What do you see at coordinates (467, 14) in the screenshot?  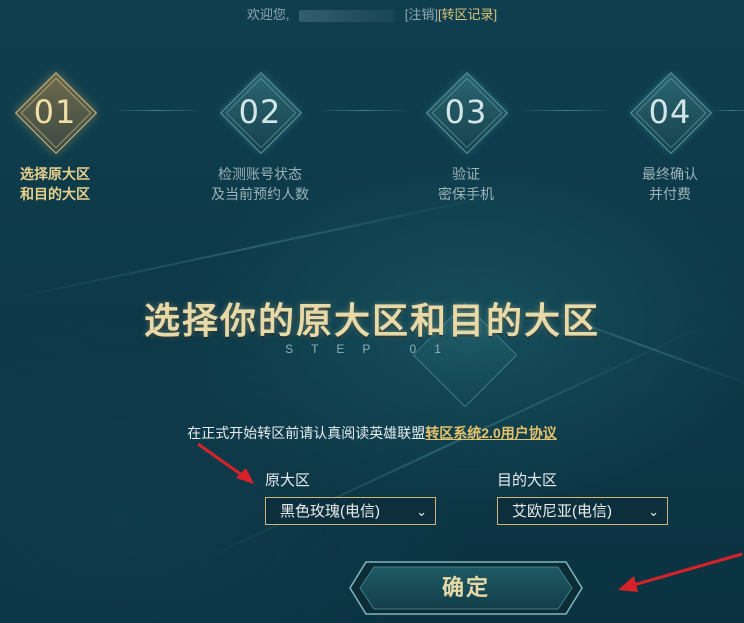 I see `transfer-record-link: [转区记录]` at bounding box center [467, 14].